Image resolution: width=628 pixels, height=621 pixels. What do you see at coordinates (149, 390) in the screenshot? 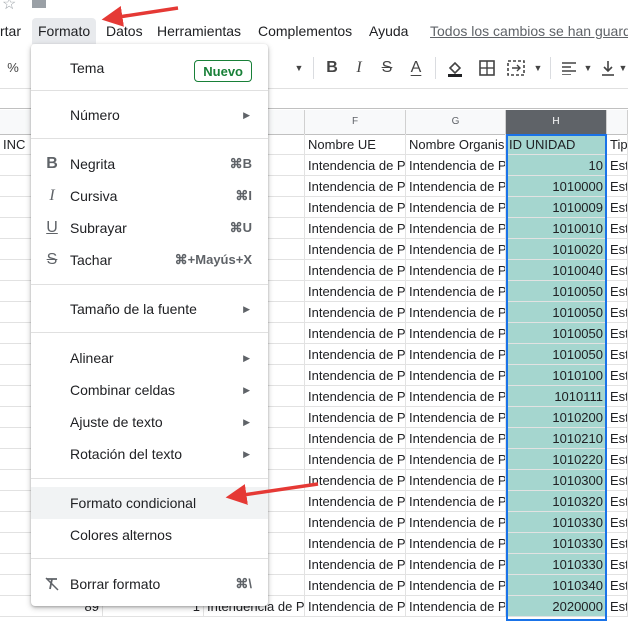
I see `menu-item-combinar-celdas: Combinar celdas ▶` at bounding box center [149, 390].